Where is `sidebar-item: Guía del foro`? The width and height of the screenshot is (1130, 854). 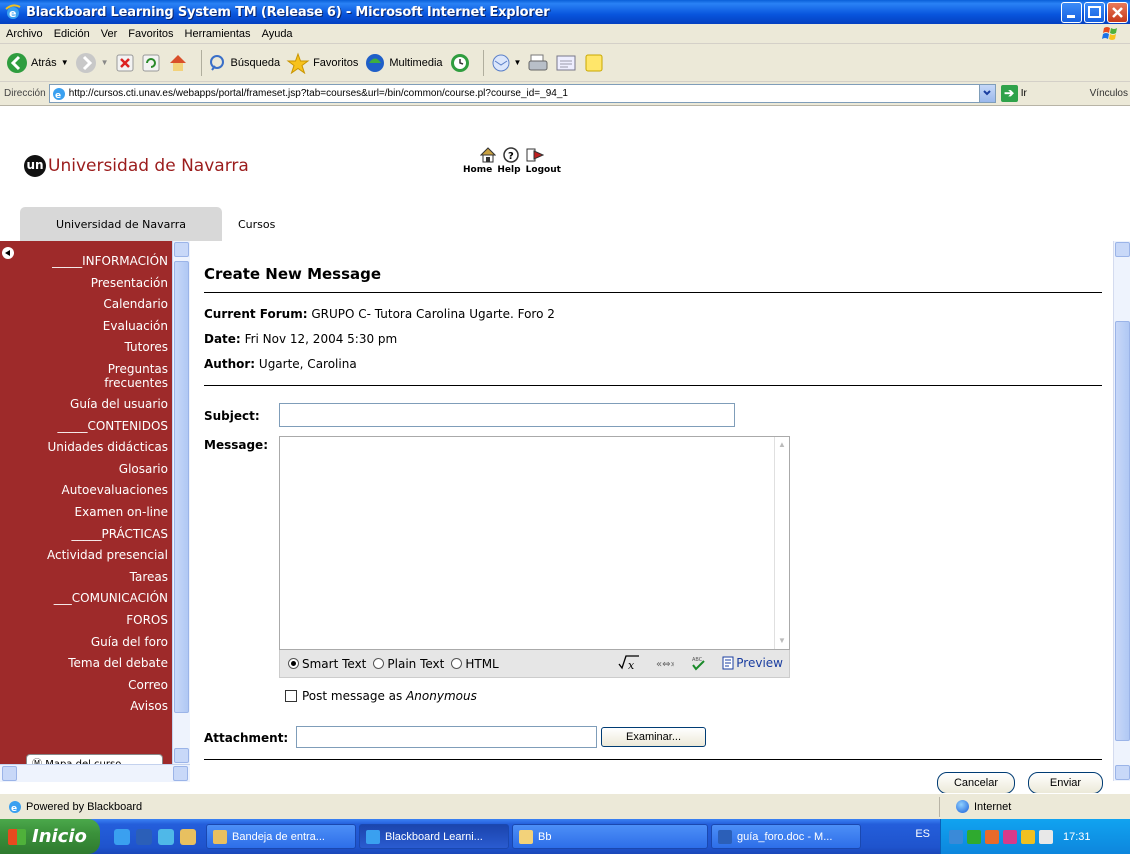
sidebar-item: Guía del foro is located at coordinates (84, 643).